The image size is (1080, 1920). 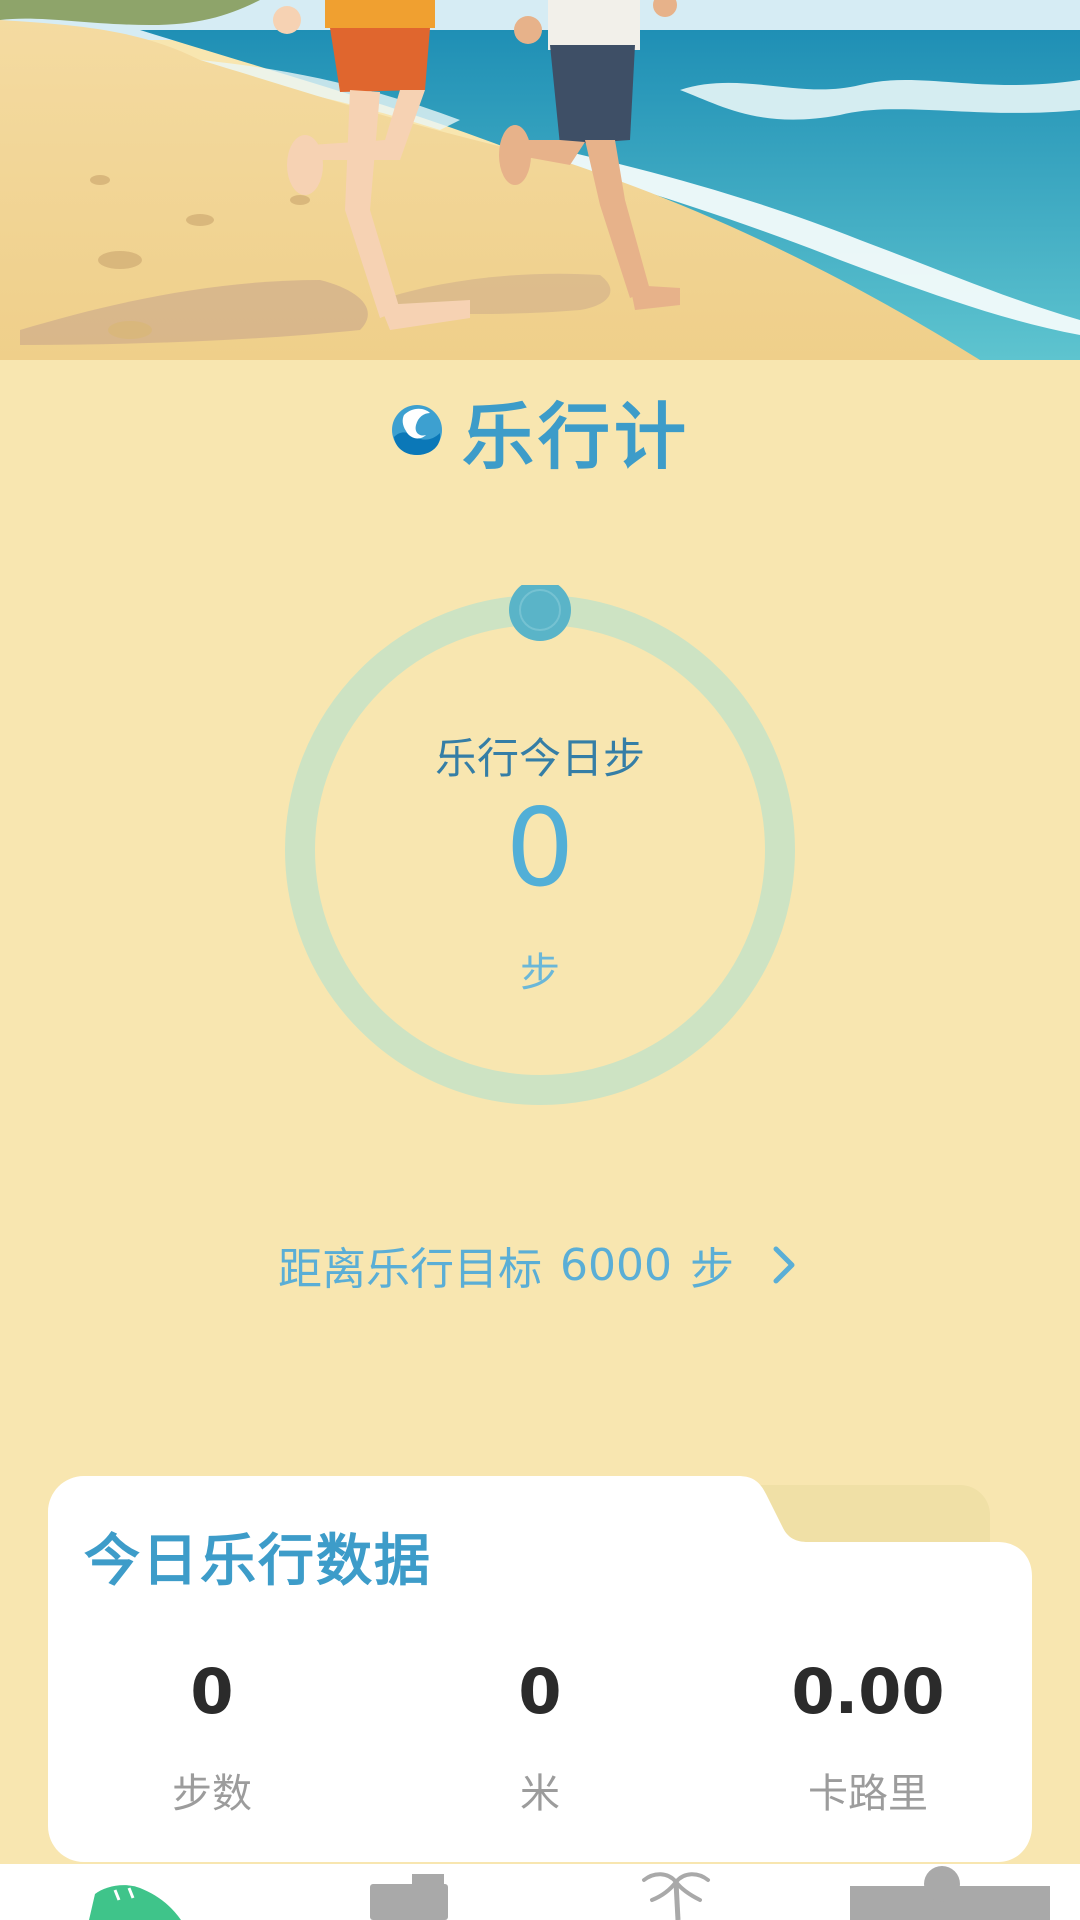 I want to click on stat-steps: 0 步数, so click(x=212, y=1740).